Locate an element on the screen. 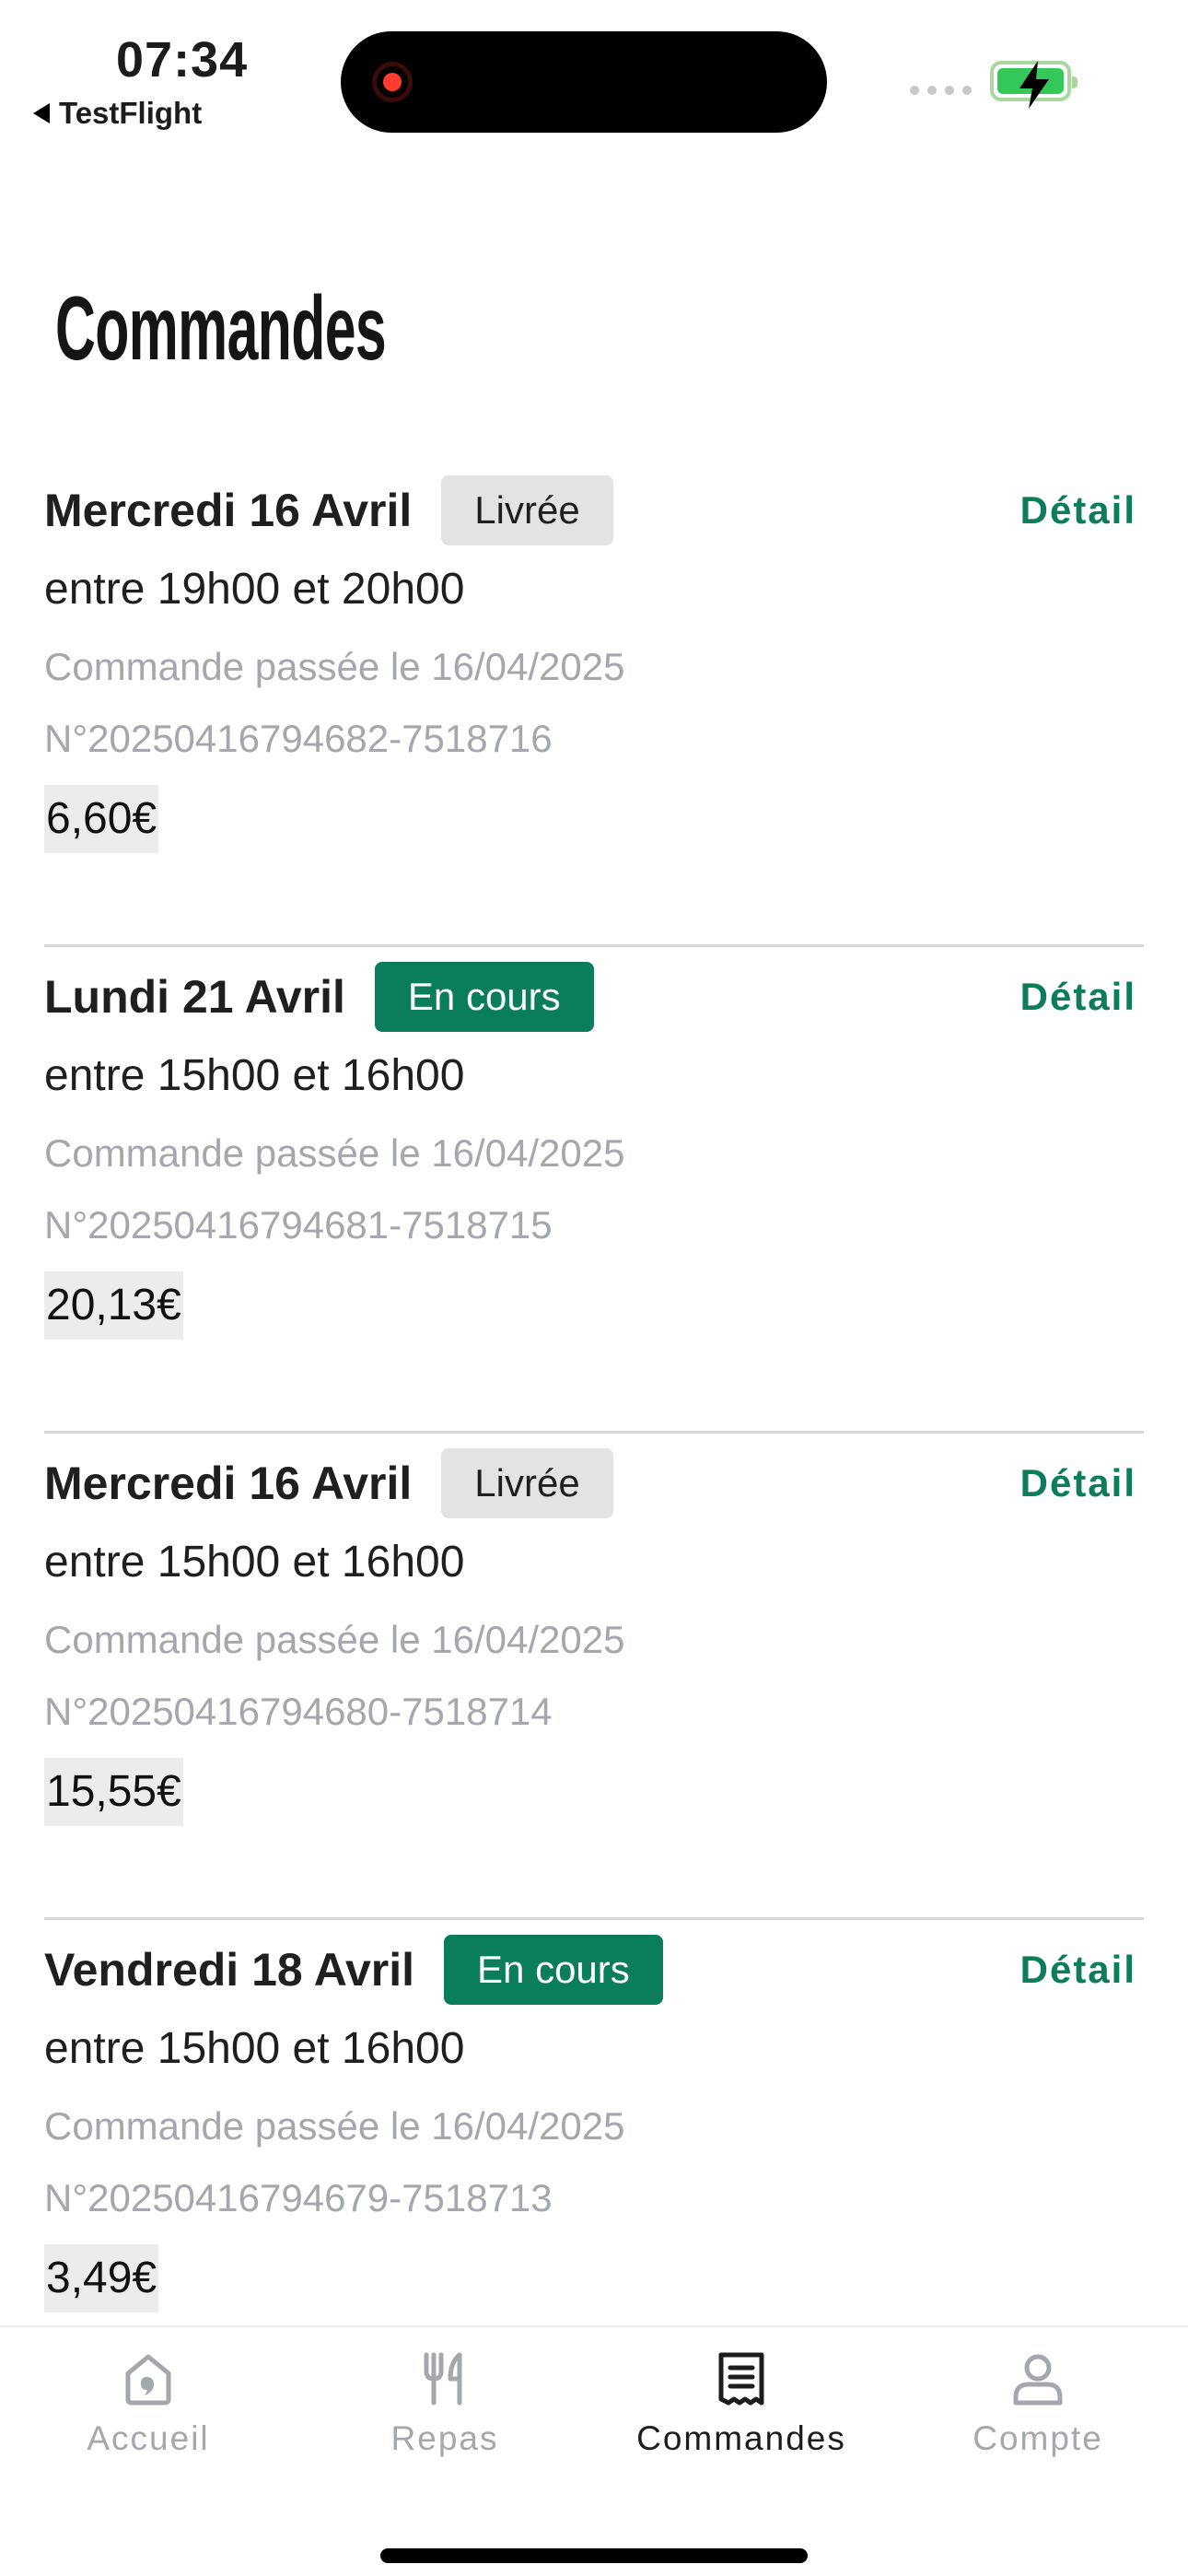  receipt-icon is located at coordinates (741, 2379).